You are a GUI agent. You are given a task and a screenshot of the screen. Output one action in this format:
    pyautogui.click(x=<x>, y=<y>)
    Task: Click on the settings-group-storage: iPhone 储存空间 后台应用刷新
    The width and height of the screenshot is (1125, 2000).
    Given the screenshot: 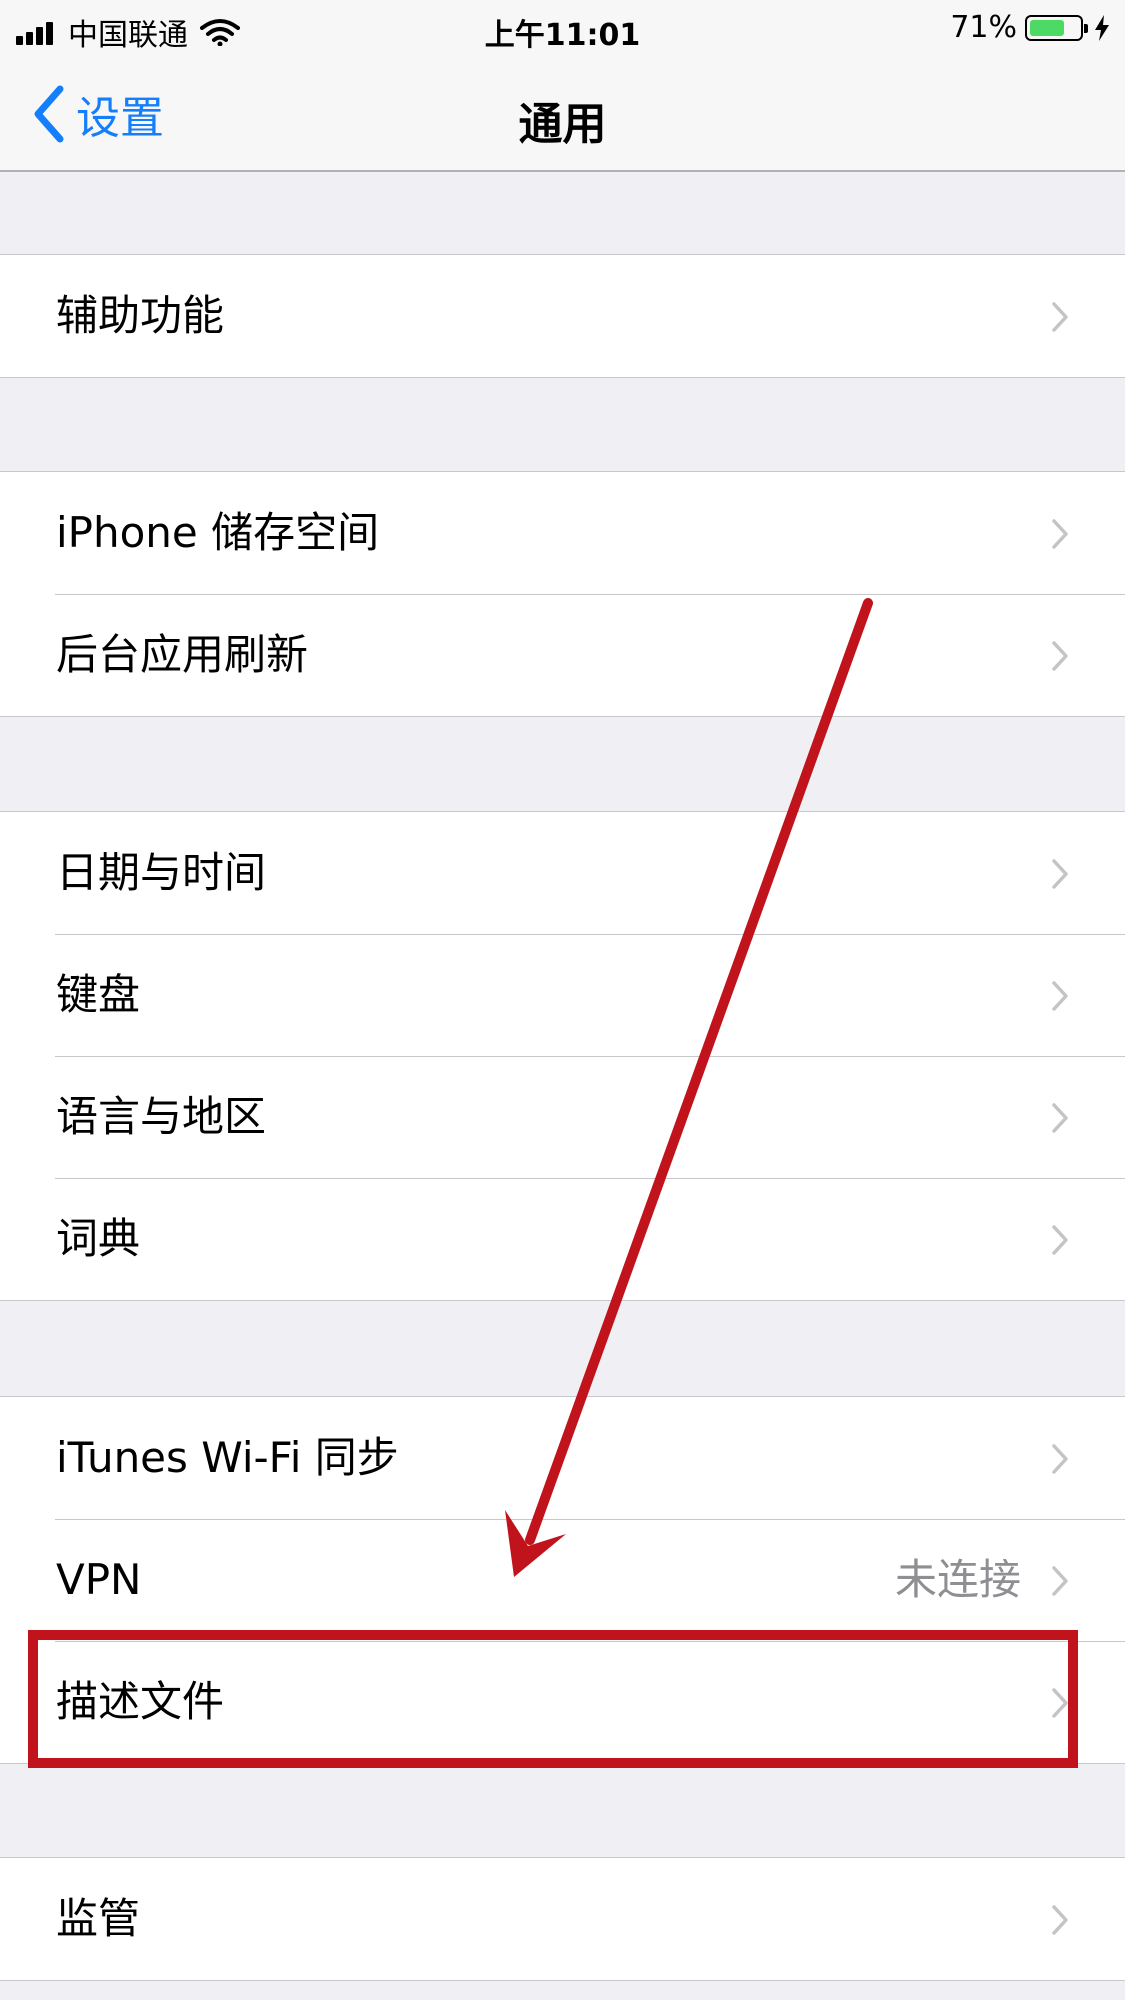 What is the action you would take?
    pyautogui.click(x=562, y=594)
    